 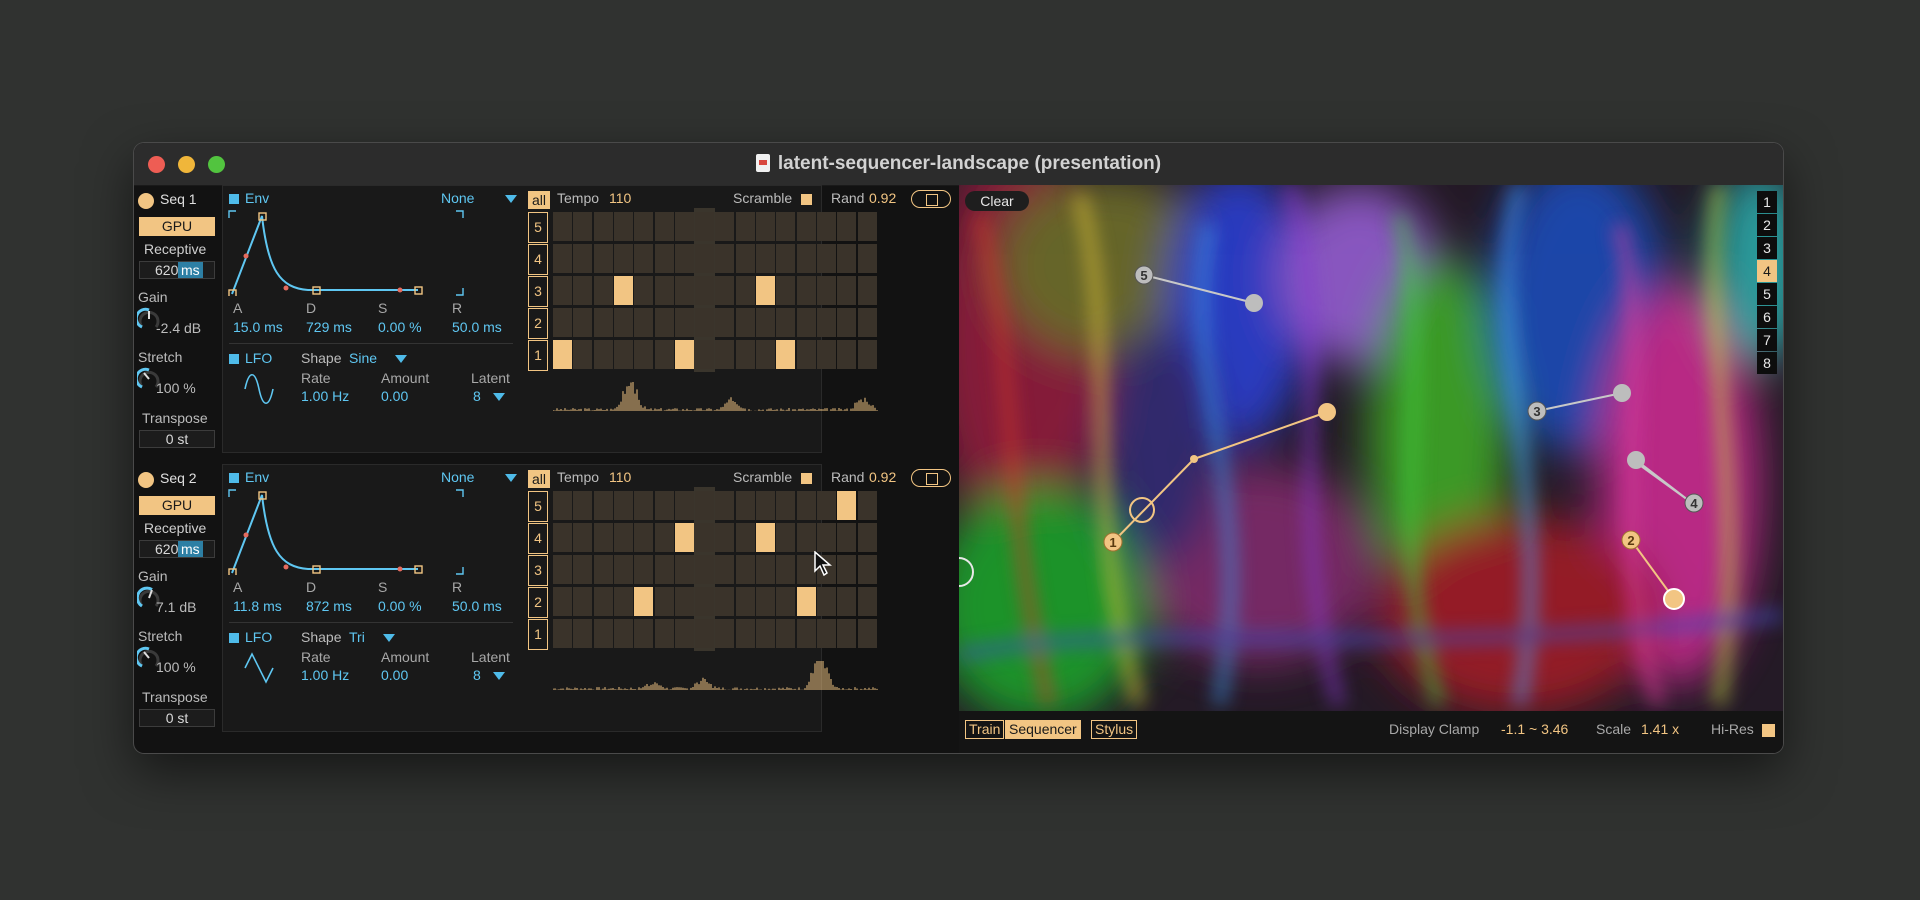 What do you see at coordinates (715, 292) in the screenshot?
I see `seq1-step-grid` at bounding box center [715, 292].